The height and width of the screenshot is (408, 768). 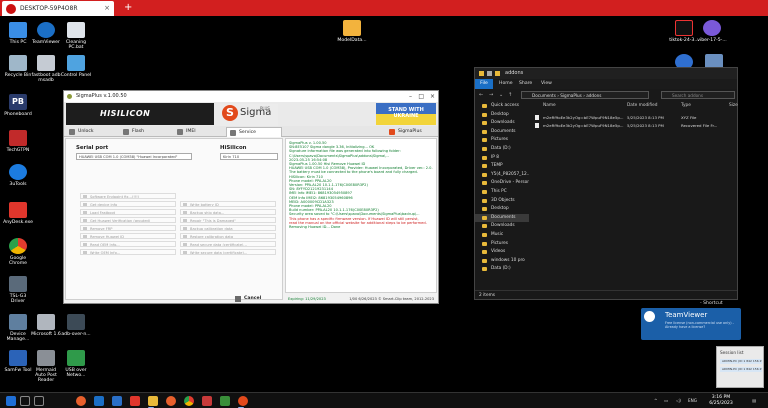 I want to click on repair-damaged-button: Repair "This is Damaged", so click(x=228, y=220).